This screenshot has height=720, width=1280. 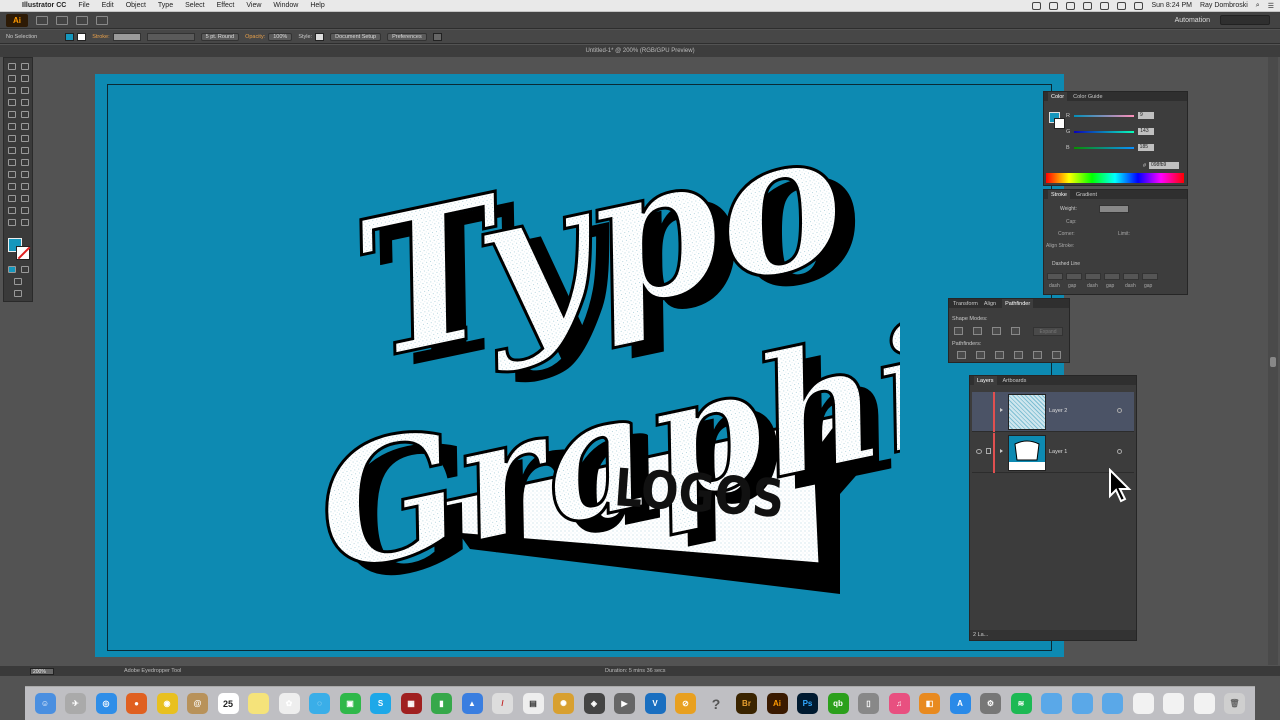 What do you see at coordinates (25, 269) in the screenshot?
I see `none-mode-icon` at bounding box center [25, 269].